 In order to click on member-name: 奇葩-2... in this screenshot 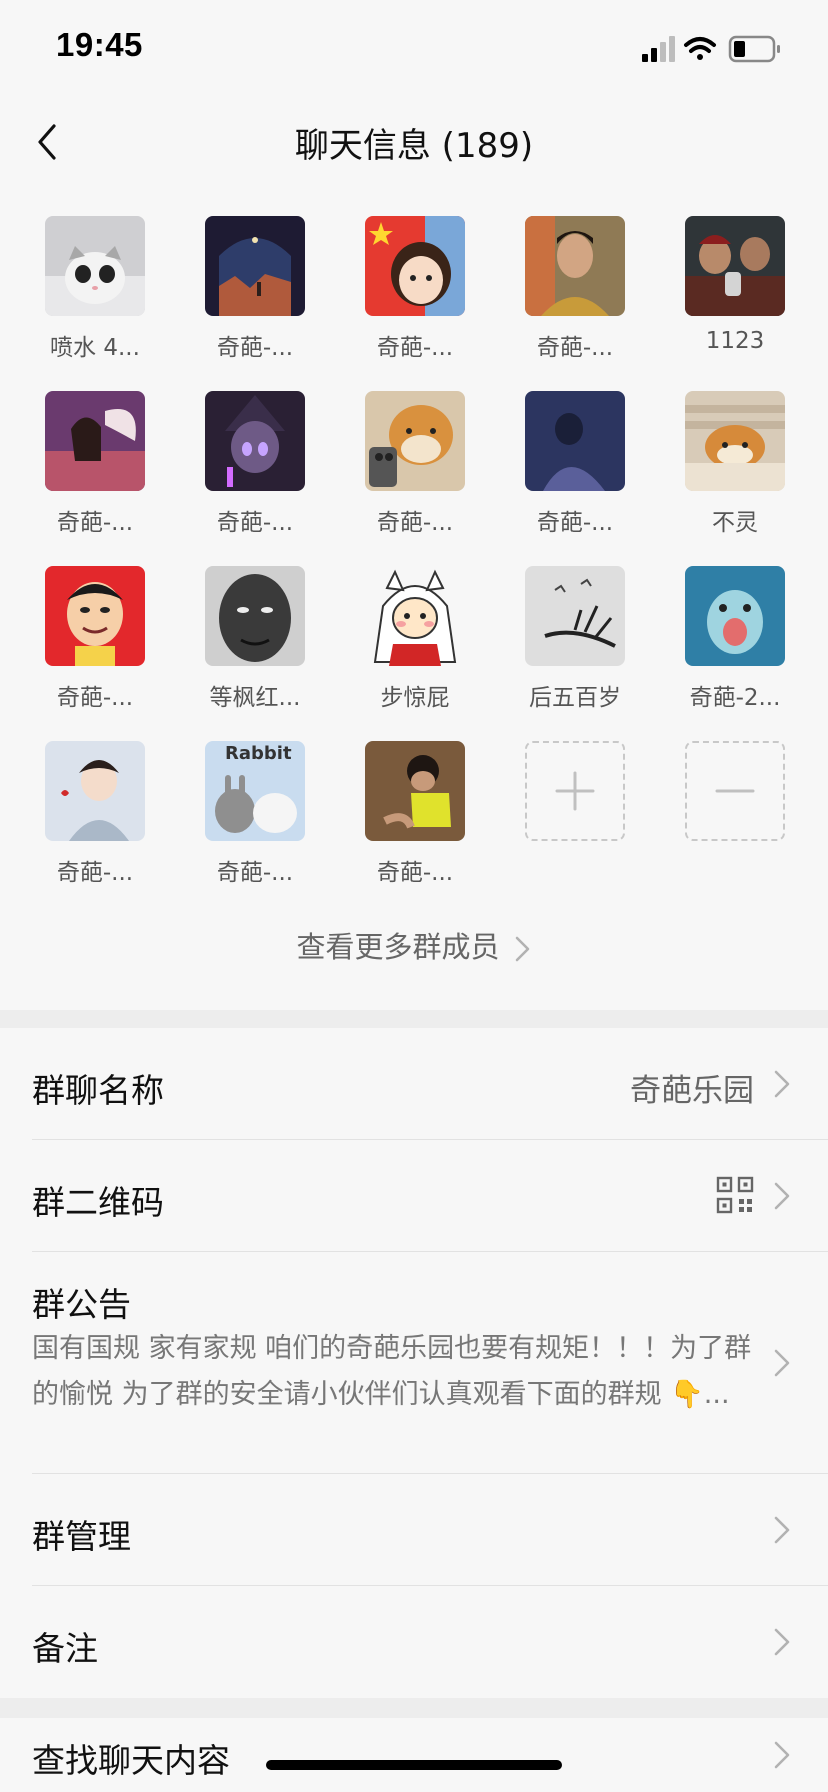, I will do `click(735, 698)`.